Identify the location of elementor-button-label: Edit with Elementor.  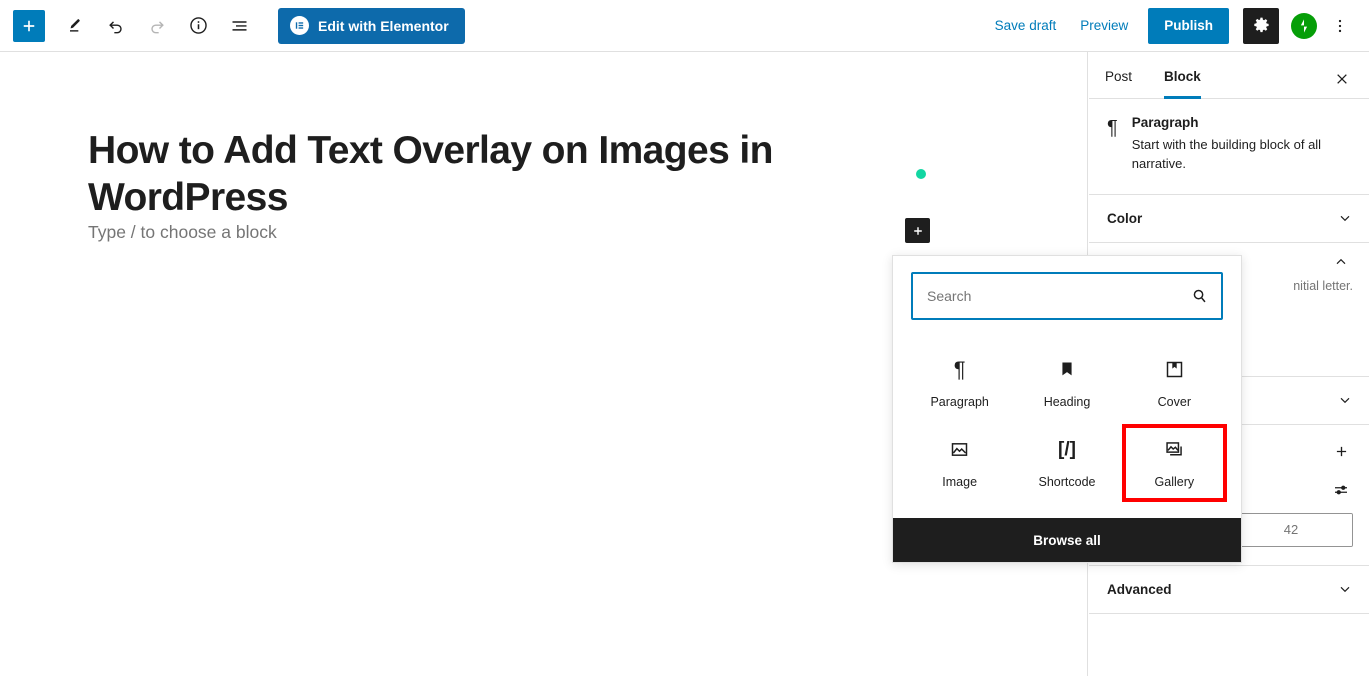
(383, 25).